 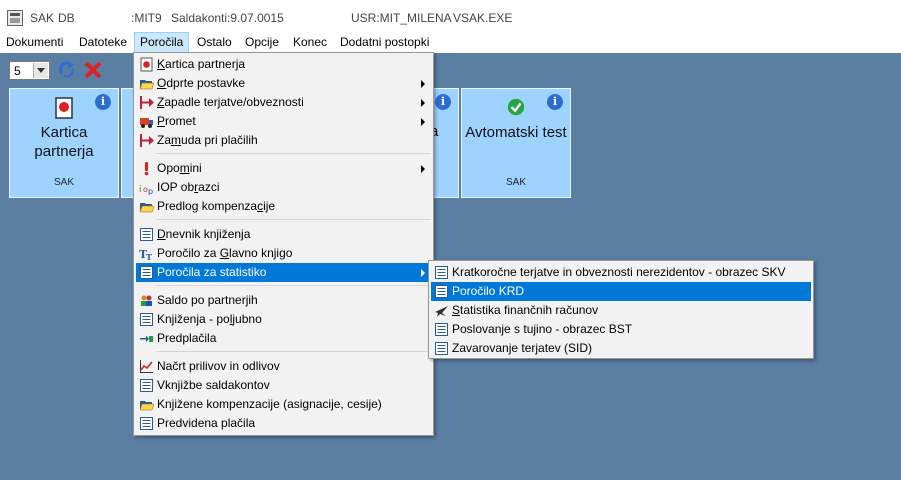 I want to click on menu-item-label: Predplačila, so click(x=187, y=338).